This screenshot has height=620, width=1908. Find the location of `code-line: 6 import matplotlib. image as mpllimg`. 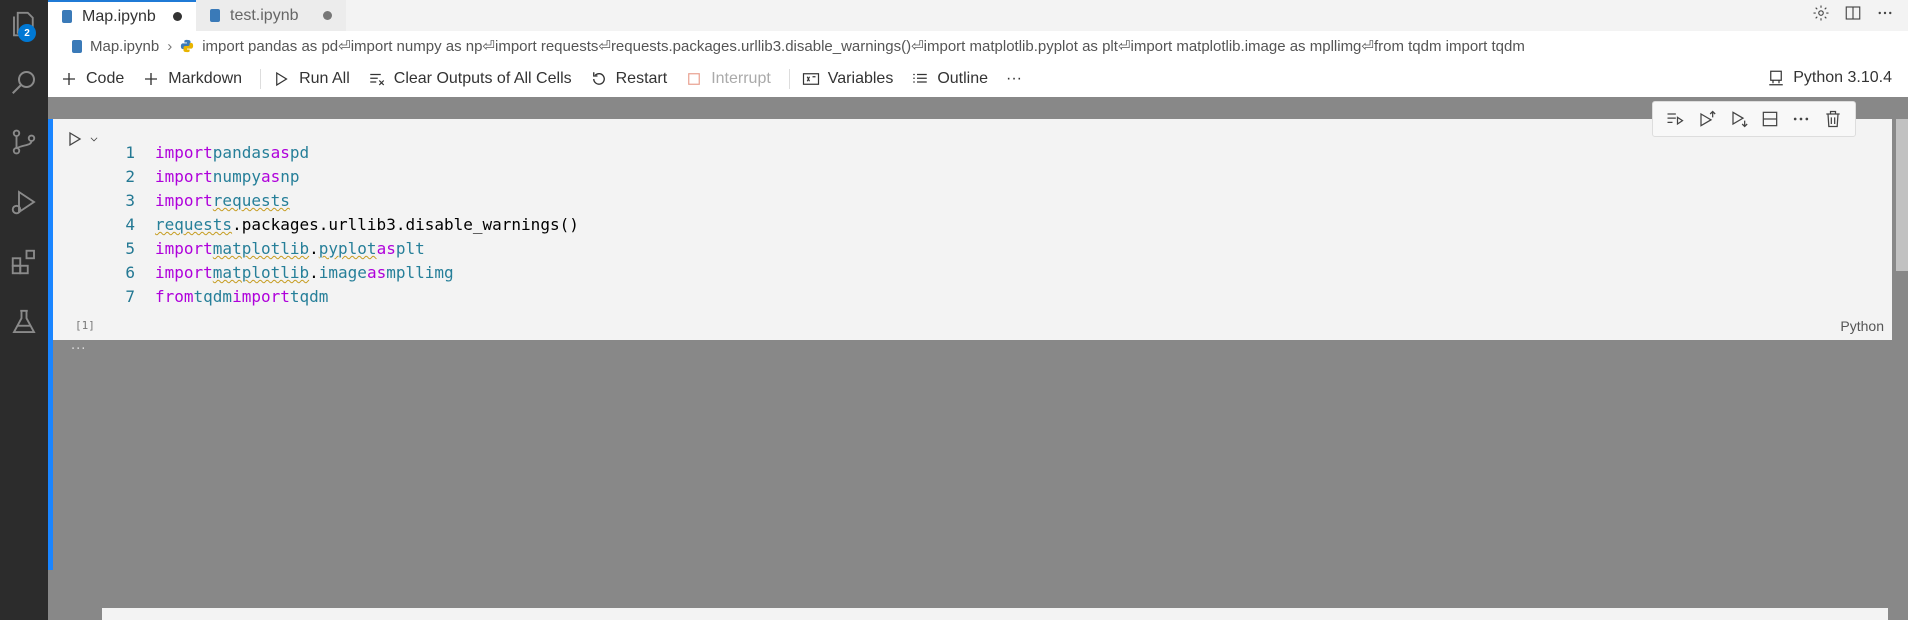

code-line: 6 import matplotlib. image as mpllimg is located at coordinates (289, 272).